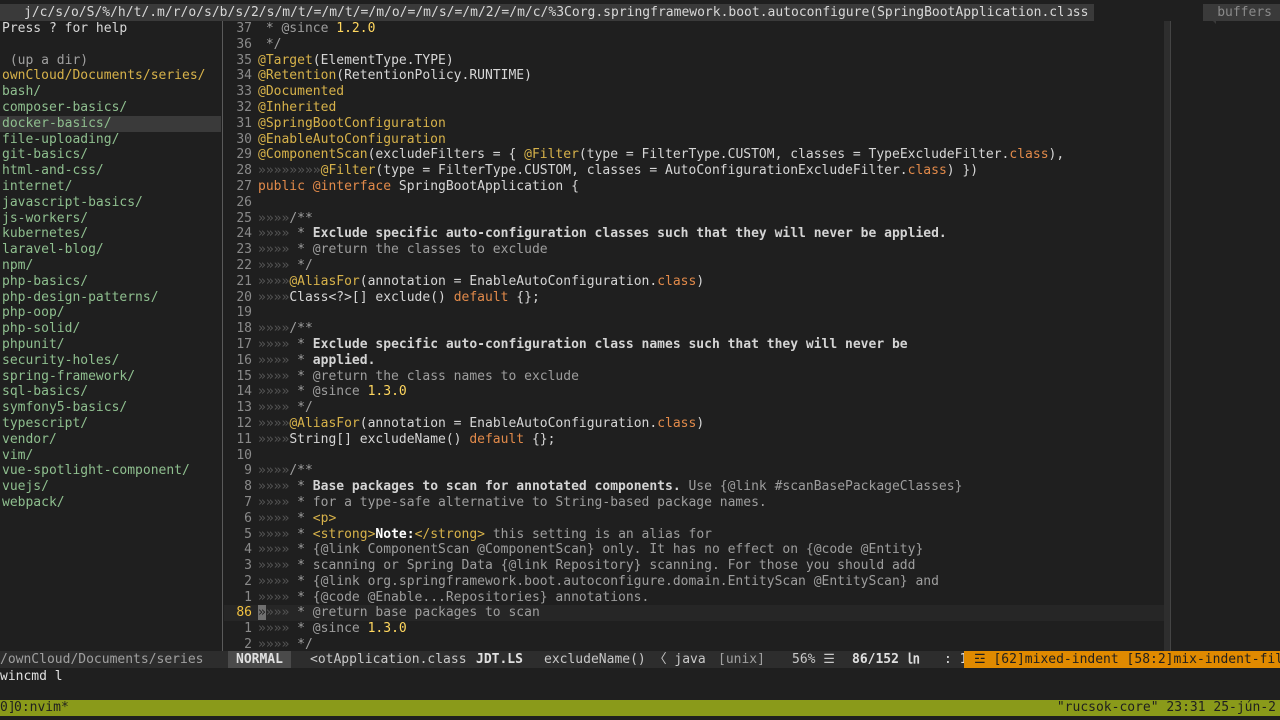 The height and width of the screenshot is (720, 1280). Describe the element at coordinates (110, 234) in the screenshot. I see `tree-item: kubernetes/` at that location.